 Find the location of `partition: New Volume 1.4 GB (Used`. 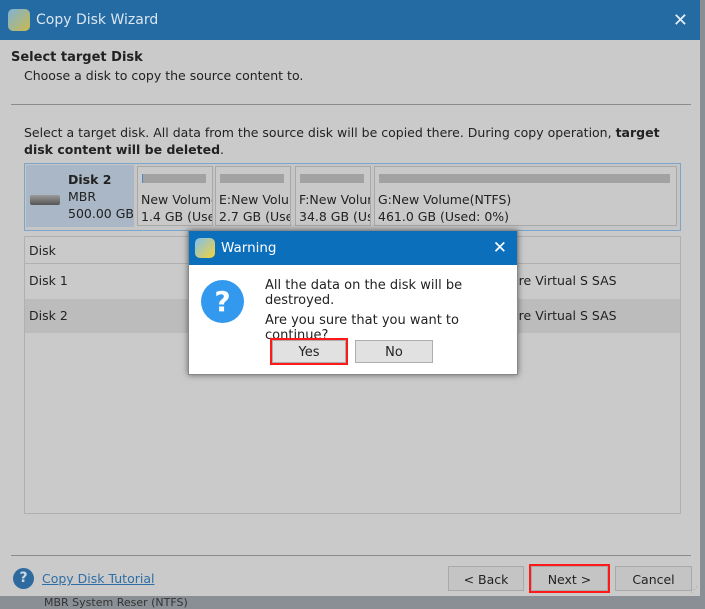

partition: New Volume 1.4 GB (Used is located at coordinates (175, 196).